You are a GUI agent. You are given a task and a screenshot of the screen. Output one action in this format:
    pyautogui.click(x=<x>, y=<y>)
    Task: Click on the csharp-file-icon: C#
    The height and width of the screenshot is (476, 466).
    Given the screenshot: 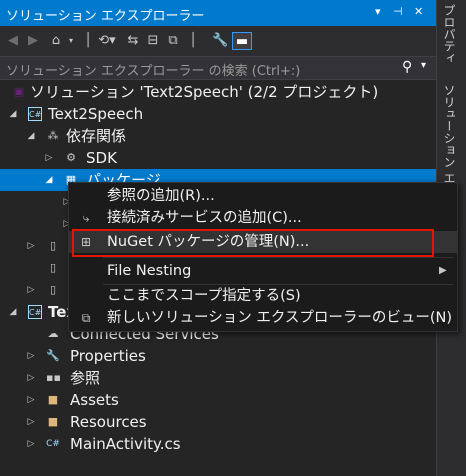 What is the action you would take?
    pyautogui.click(x=53, y=444)
    